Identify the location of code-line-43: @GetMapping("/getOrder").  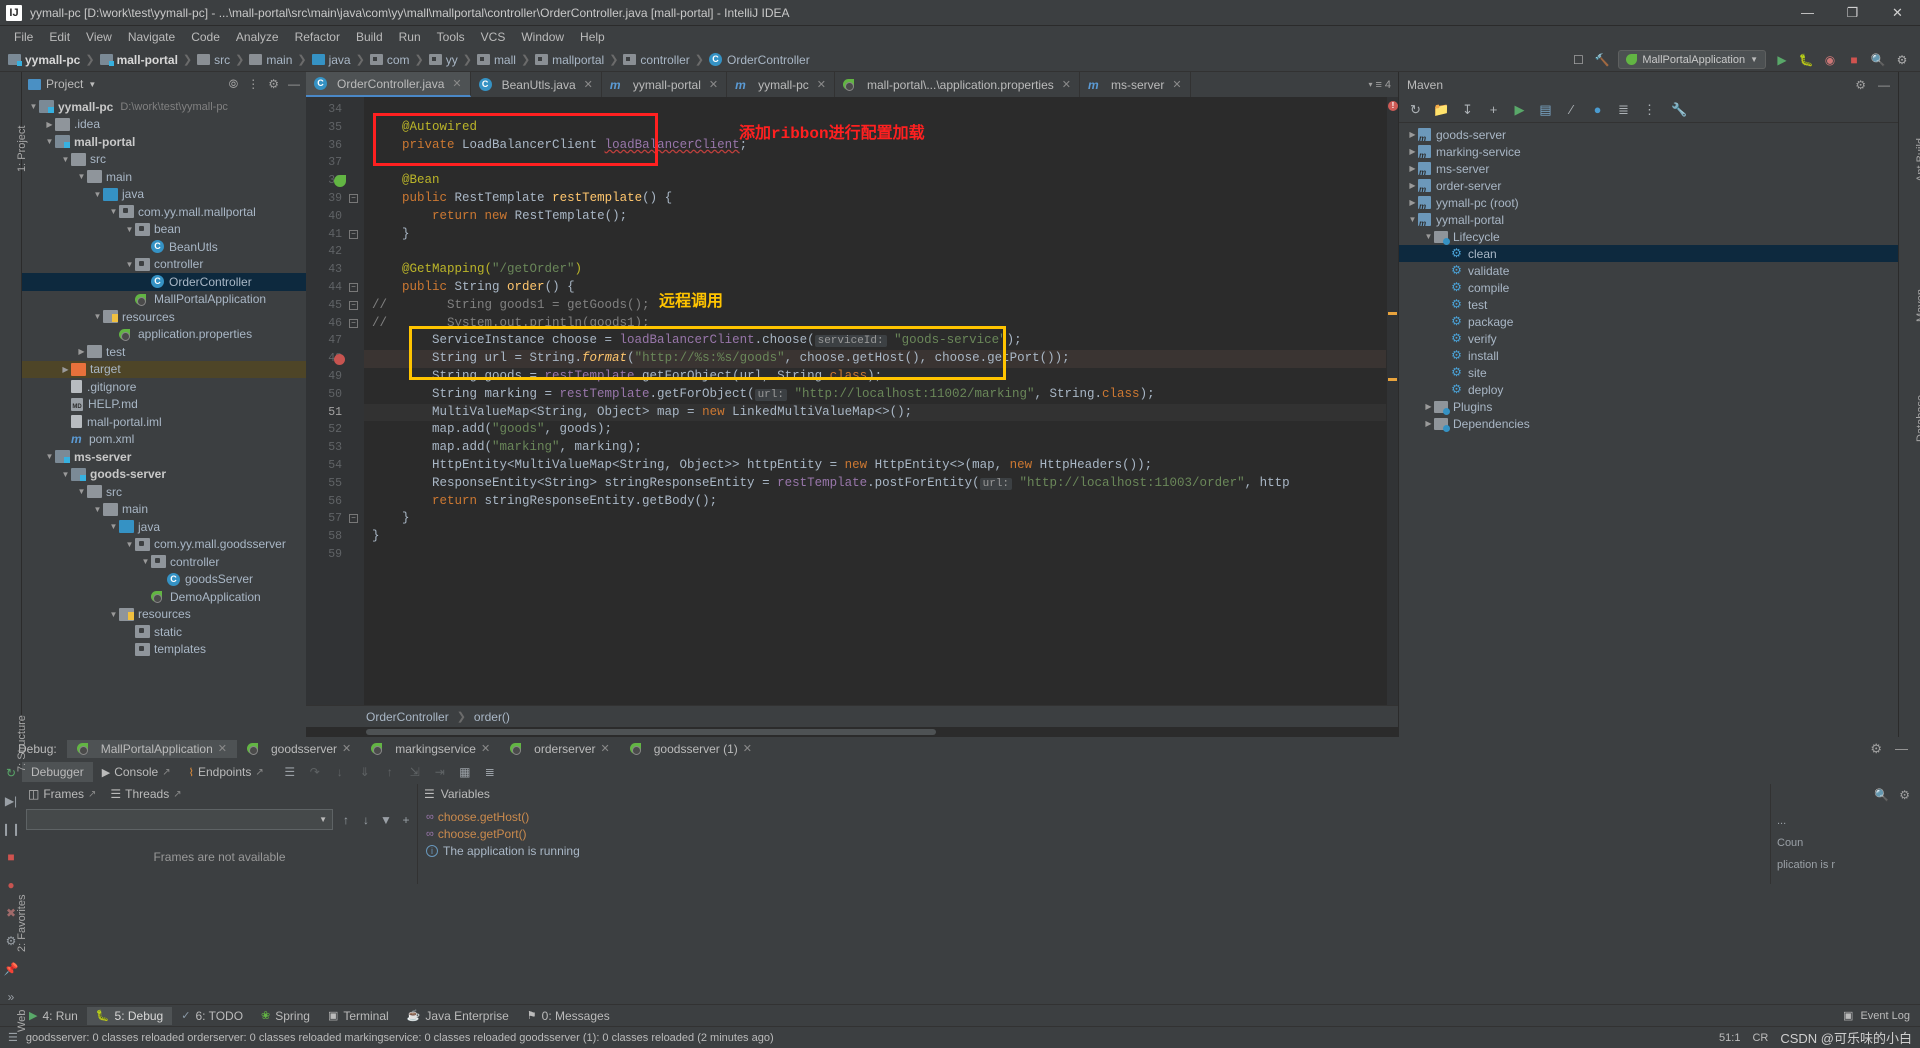
(875, 270).